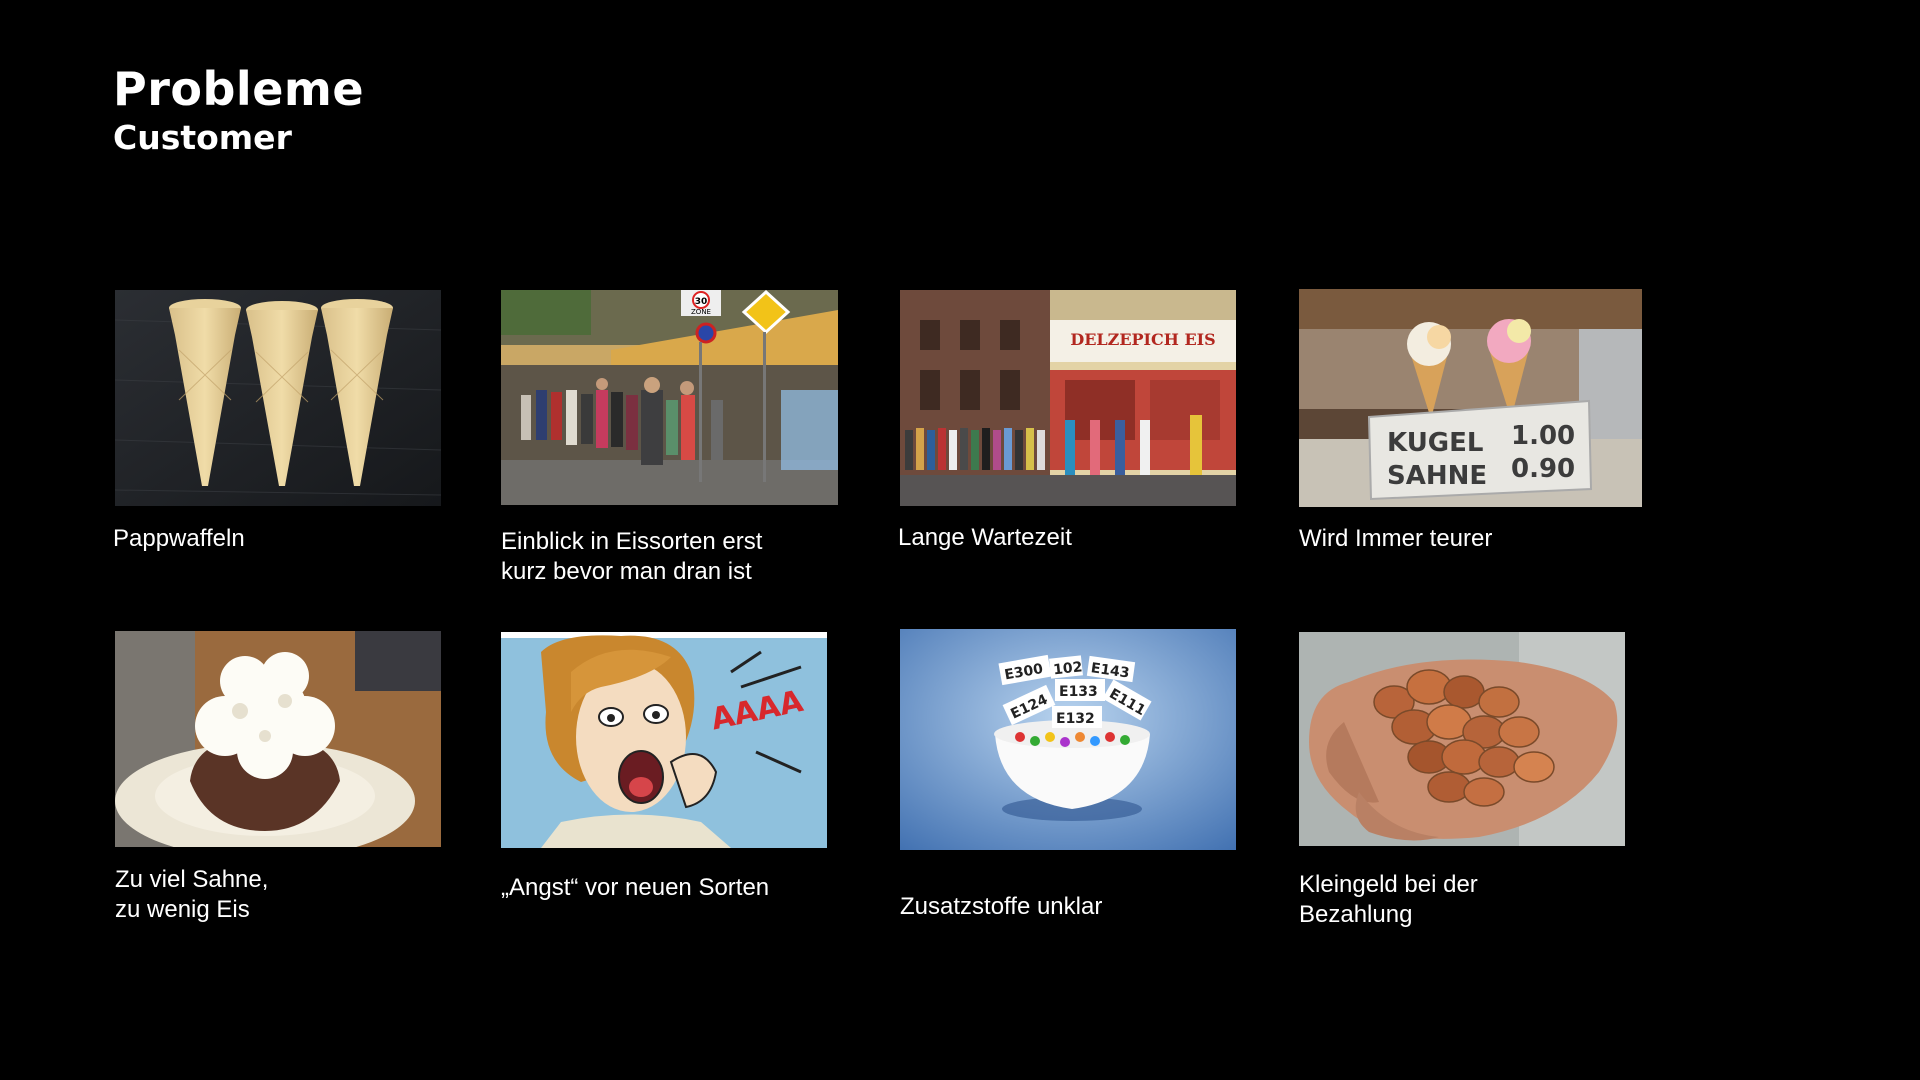  What do you see at coordinates (1543, 469) in the screenshot?
I see `price-row2-value: 0.90` at bounding box center [1543, 469].